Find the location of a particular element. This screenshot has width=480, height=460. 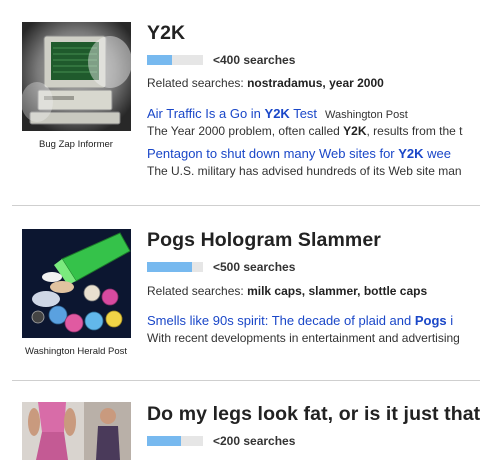

old-computer-image is located at coordinates (76, 76).